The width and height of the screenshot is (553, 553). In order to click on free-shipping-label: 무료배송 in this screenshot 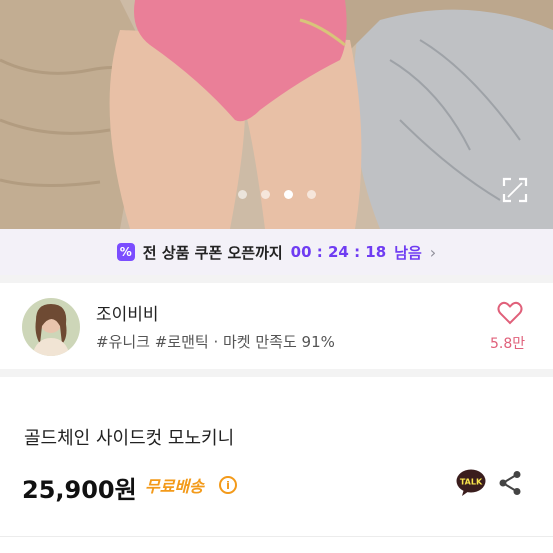, I will do `click(174, 486)`.